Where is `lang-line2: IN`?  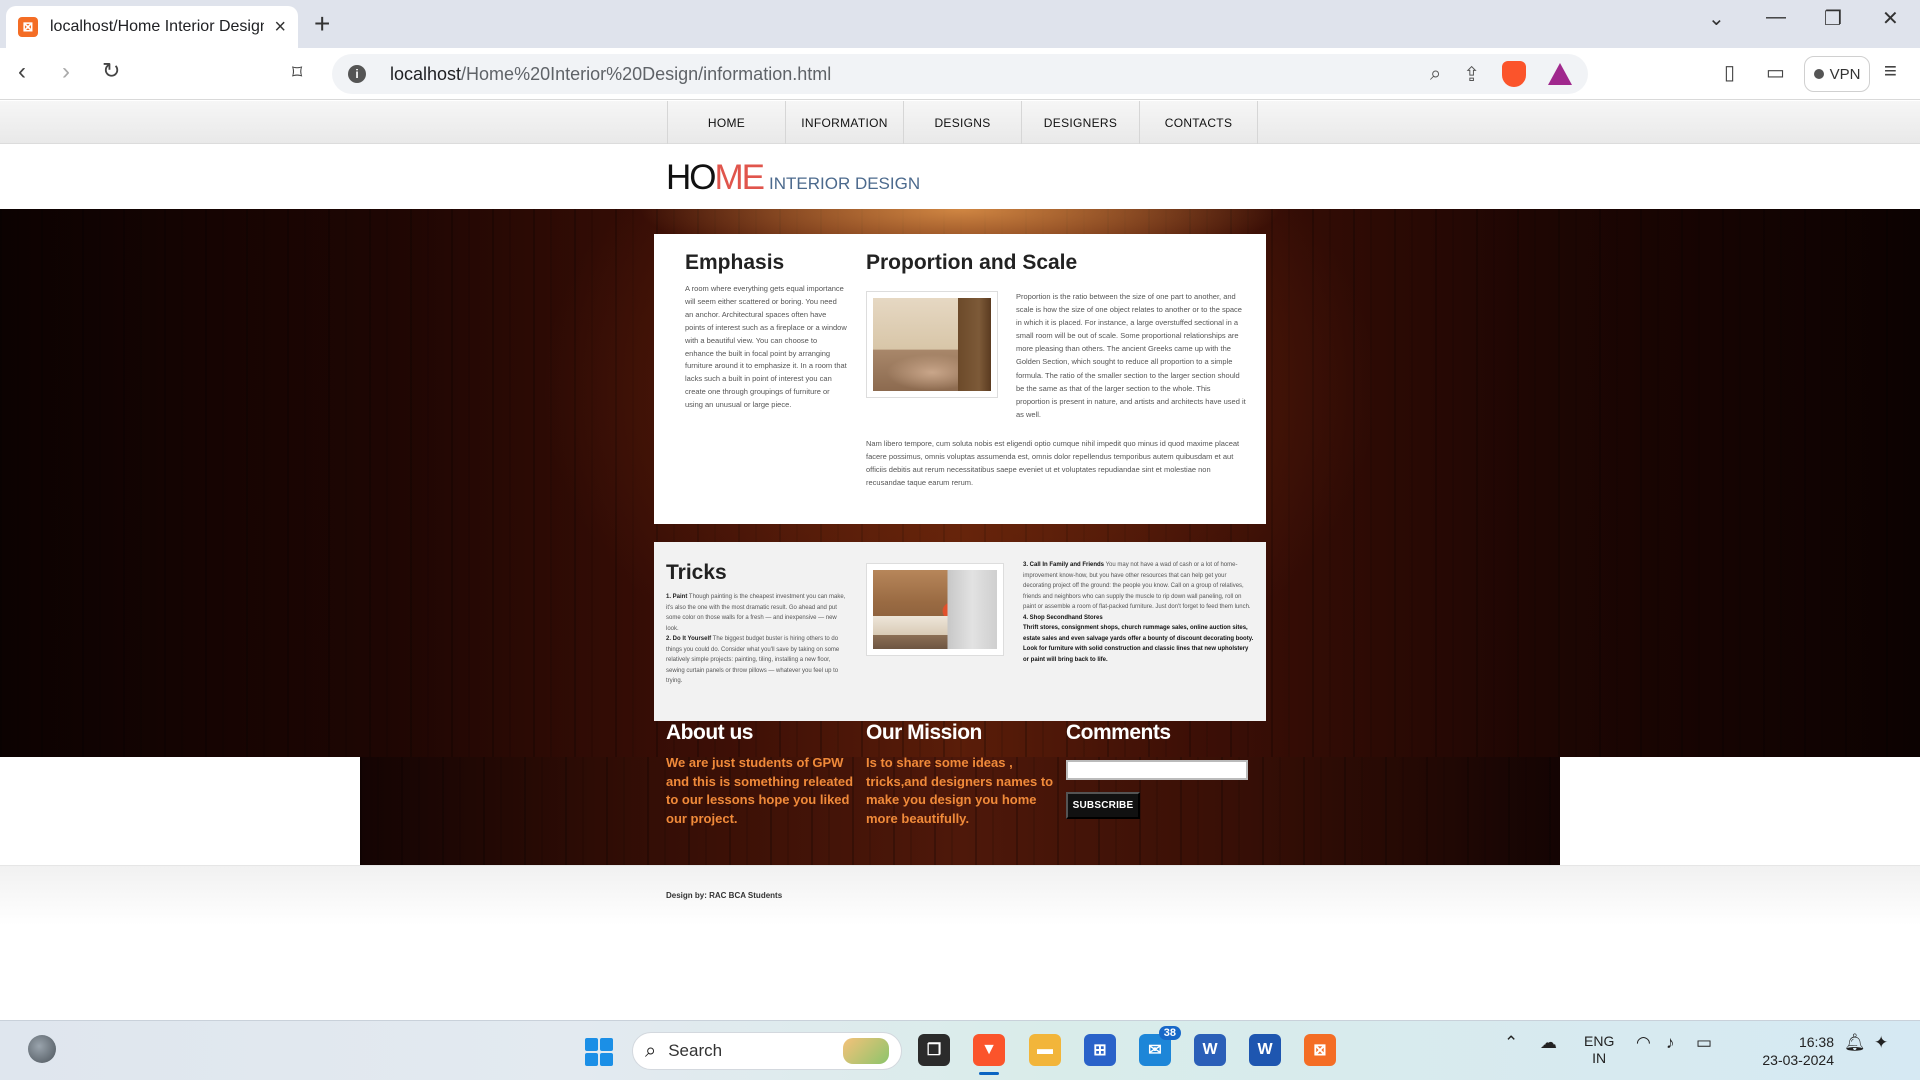 lang-line2: IN is located at coordinates (1599, 1058).